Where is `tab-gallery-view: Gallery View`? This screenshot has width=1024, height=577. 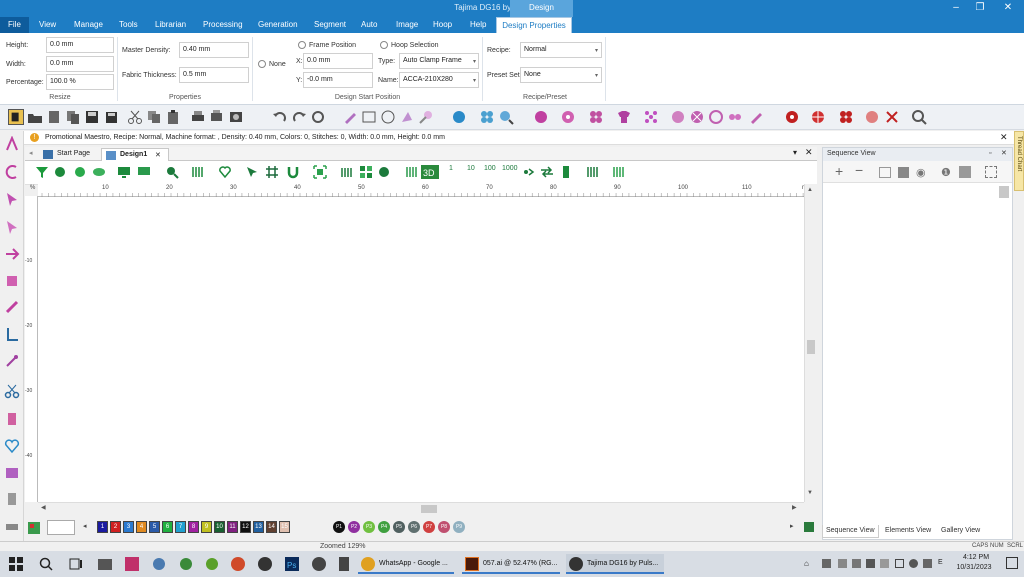
tab-gallery-view: Gallery View is located at coordinates (960, 531).